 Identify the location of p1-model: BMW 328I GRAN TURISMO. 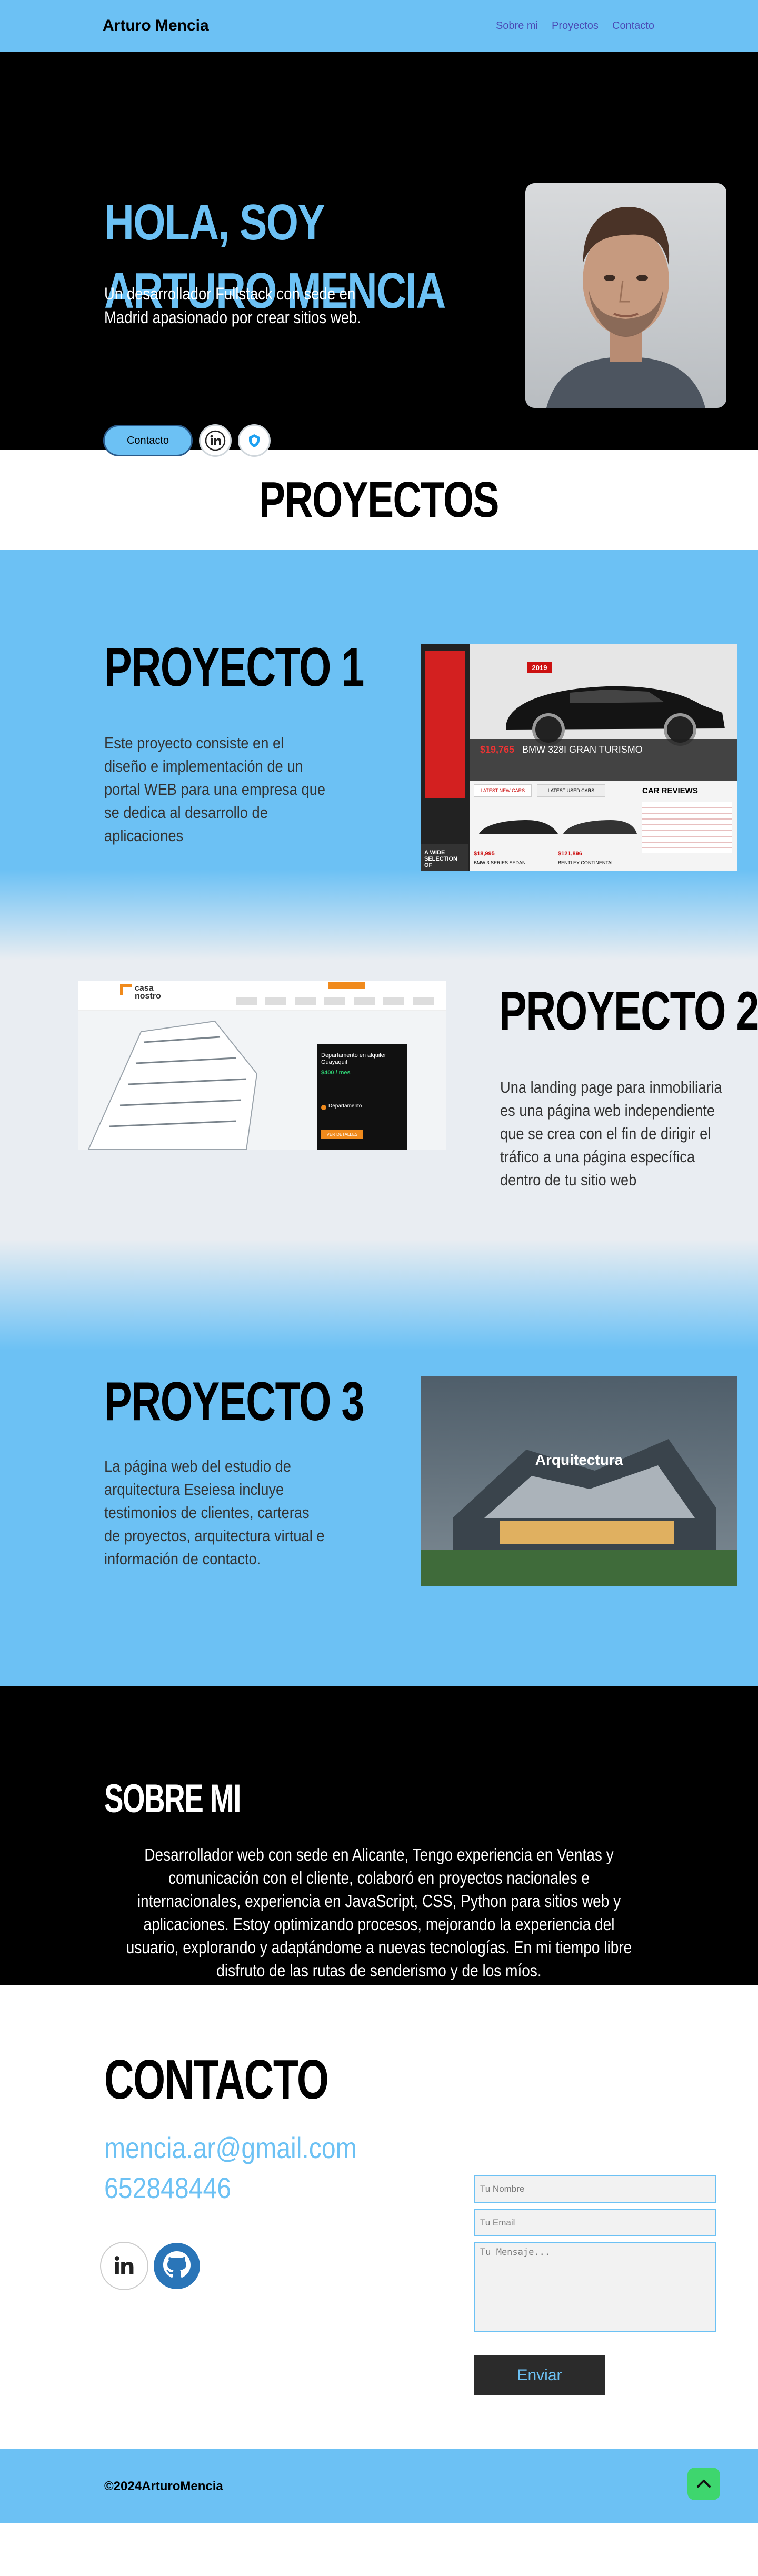
(582, 750).